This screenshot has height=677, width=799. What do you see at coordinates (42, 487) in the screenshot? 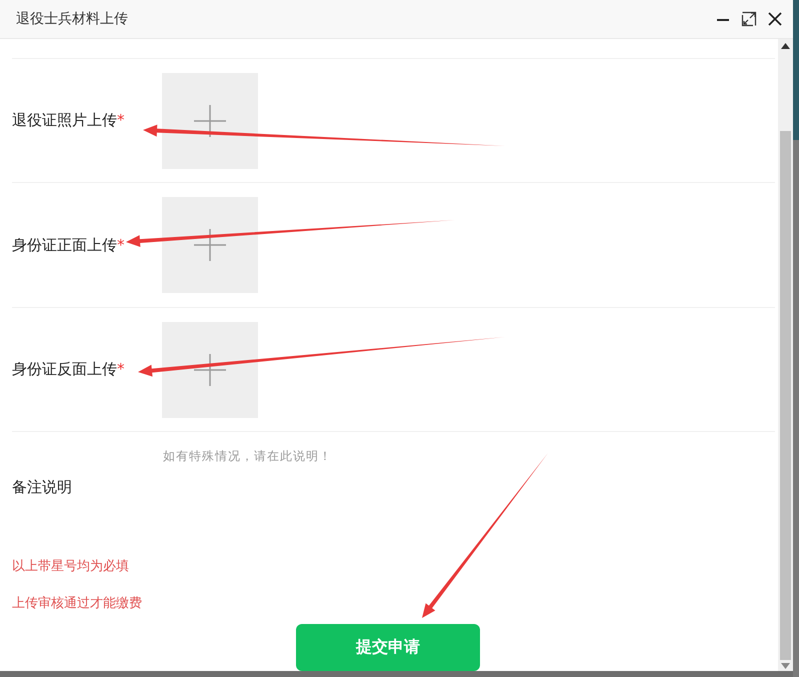
I see `field-label: 备注说明` at bounding box center [42, 487].